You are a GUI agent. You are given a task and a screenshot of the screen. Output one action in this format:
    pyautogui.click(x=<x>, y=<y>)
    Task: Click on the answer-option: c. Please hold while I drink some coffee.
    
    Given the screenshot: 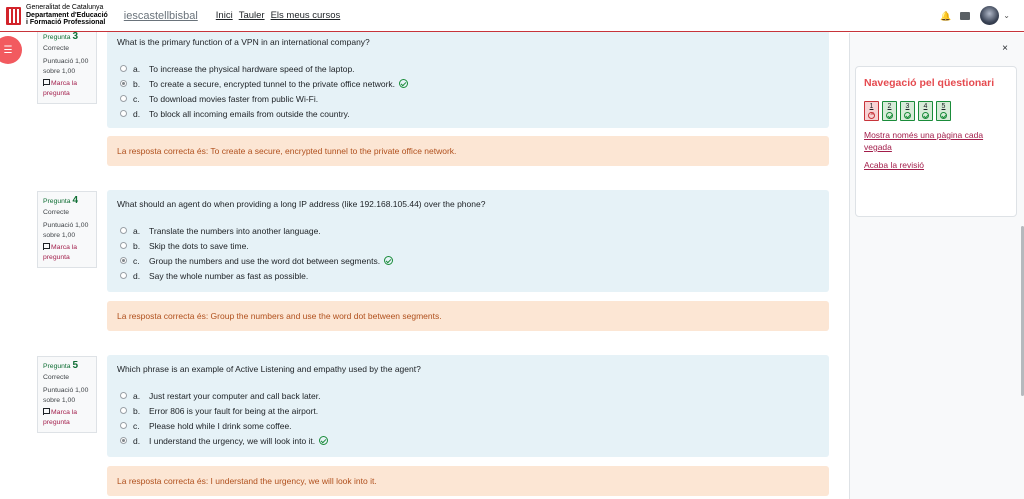 What is the action you would take?
    pyautogui.click(x=468, y=425)
    